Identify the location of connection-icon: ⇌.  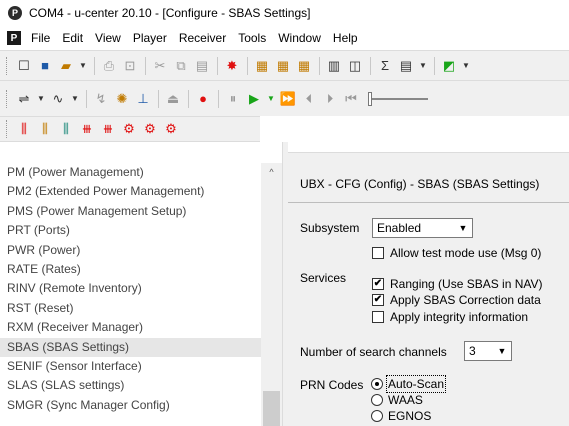
(24, 99).